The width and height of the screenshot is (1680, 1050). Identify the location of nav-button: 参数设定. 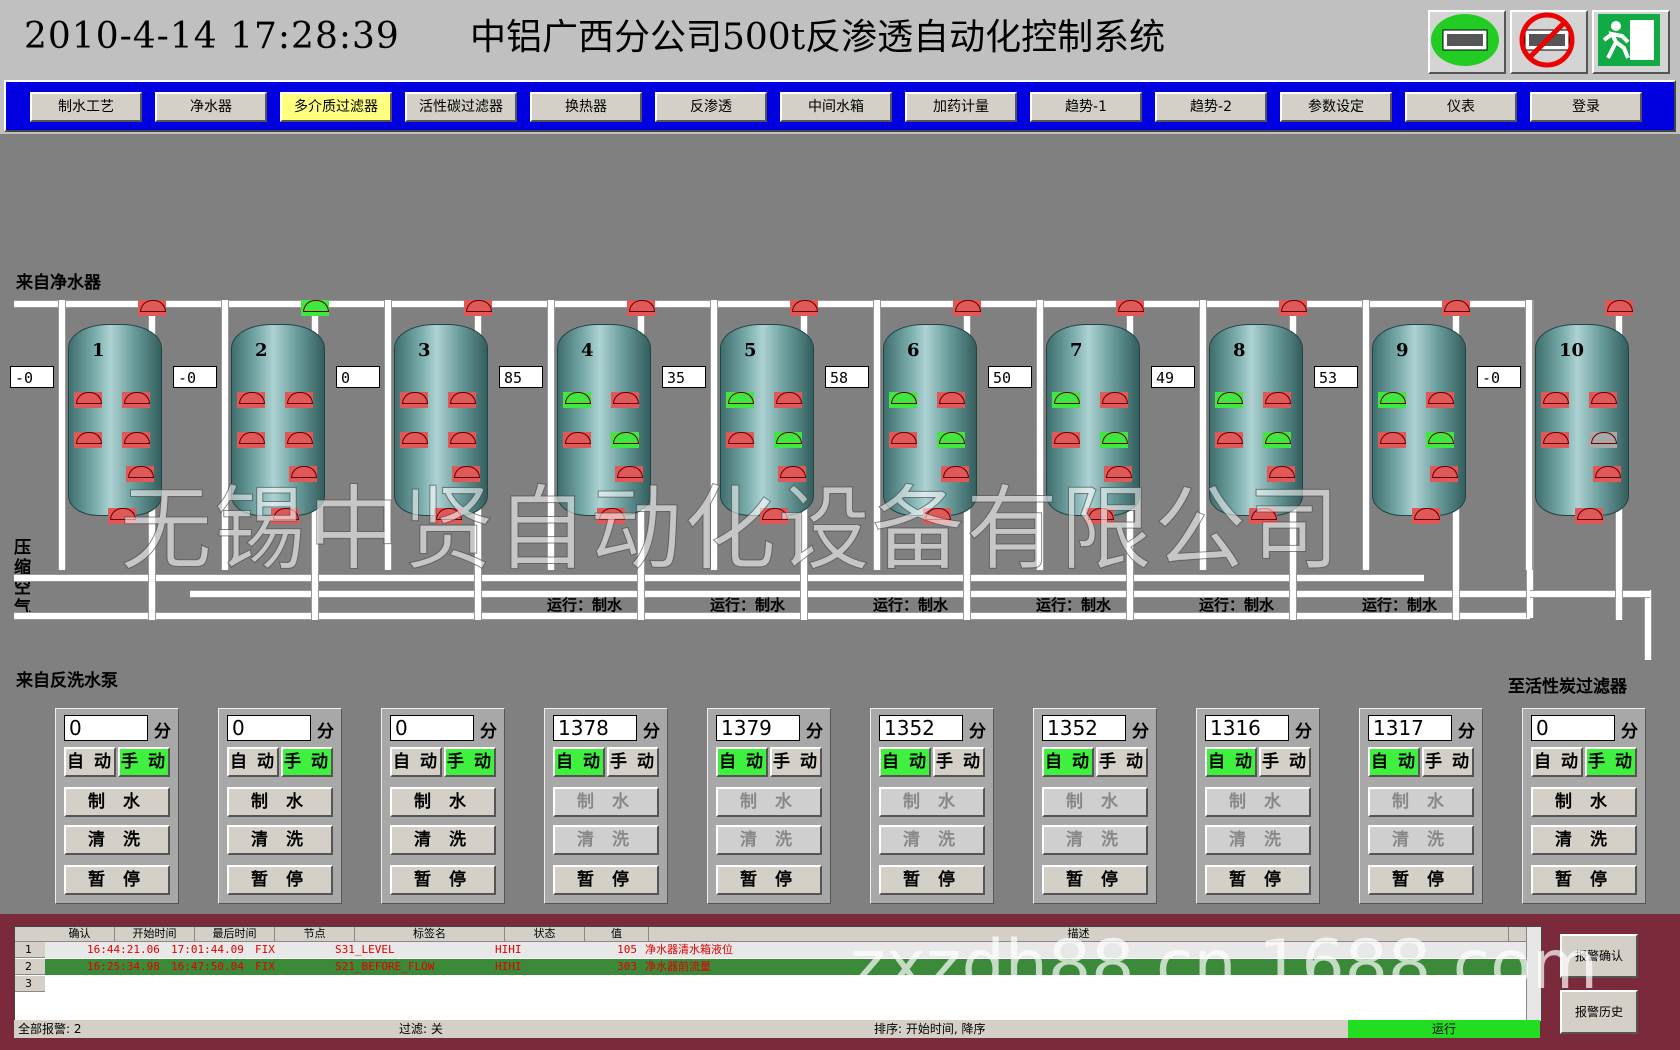
(1336, 107).